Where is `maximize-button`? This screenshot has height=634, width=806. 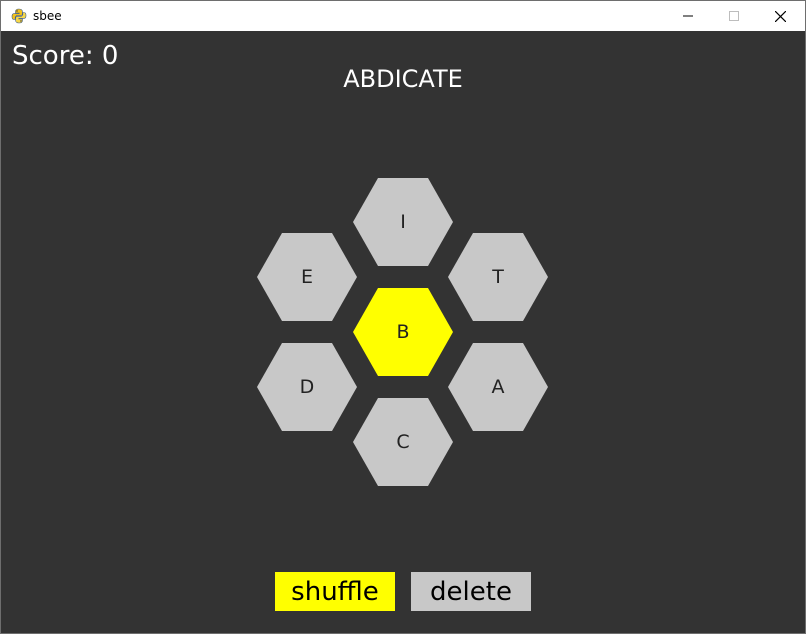
maximize-button is located at coordinates (734, 16).